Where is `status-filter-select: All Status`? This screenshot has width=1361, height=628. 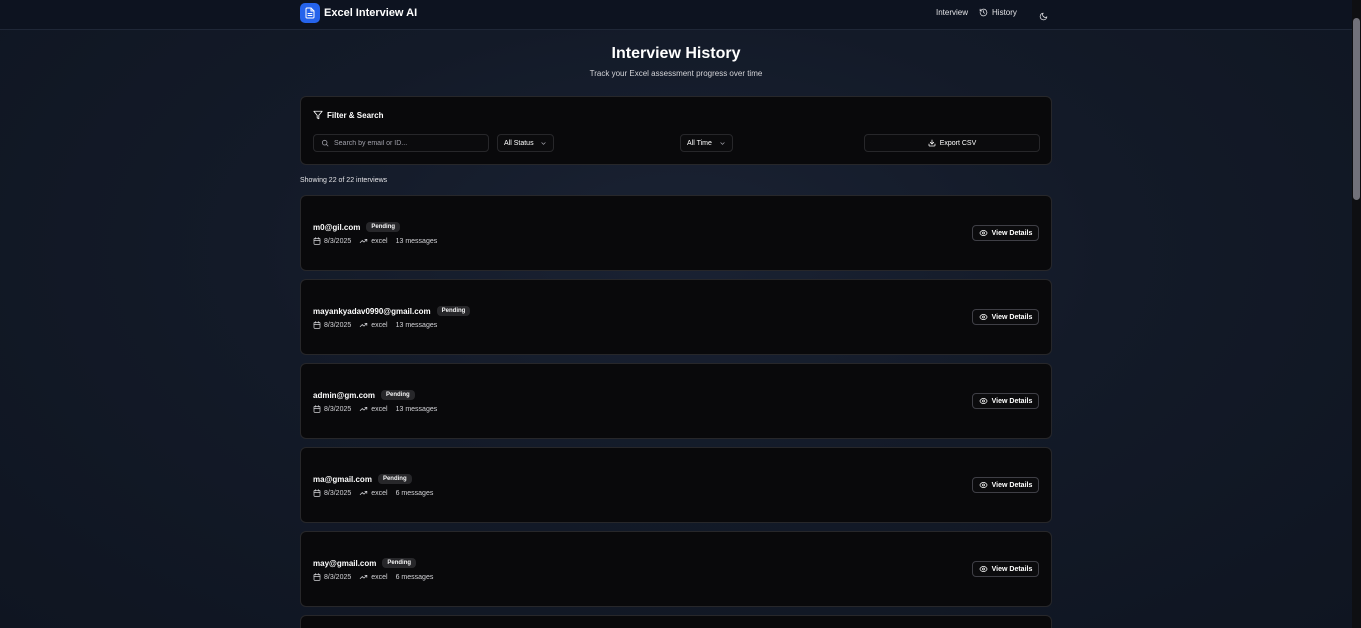
status-filter-select: All Status is located at coordinates (525, 143).